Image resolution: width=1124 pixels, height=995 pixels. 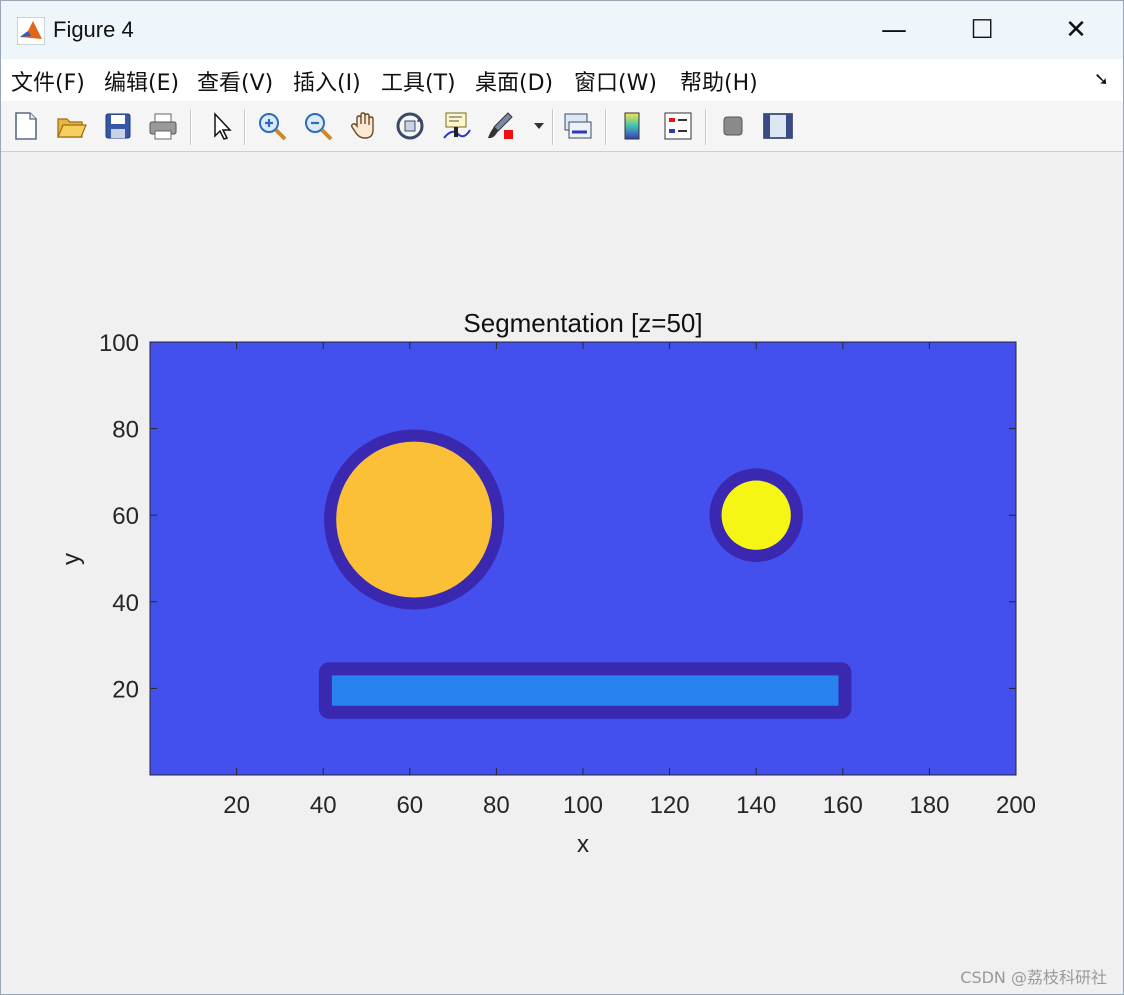 What do you see at coordinates (502, 126) in the screenshot?
I see `brush-icon` at bounding box center [502, 126].